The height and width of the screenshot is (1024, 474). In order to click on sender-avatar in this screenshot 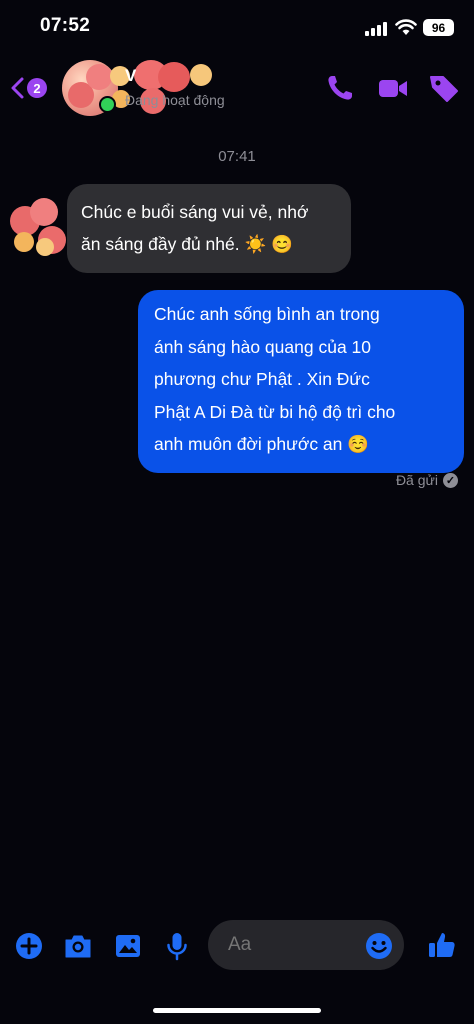, I will do `click(37, 228)`.